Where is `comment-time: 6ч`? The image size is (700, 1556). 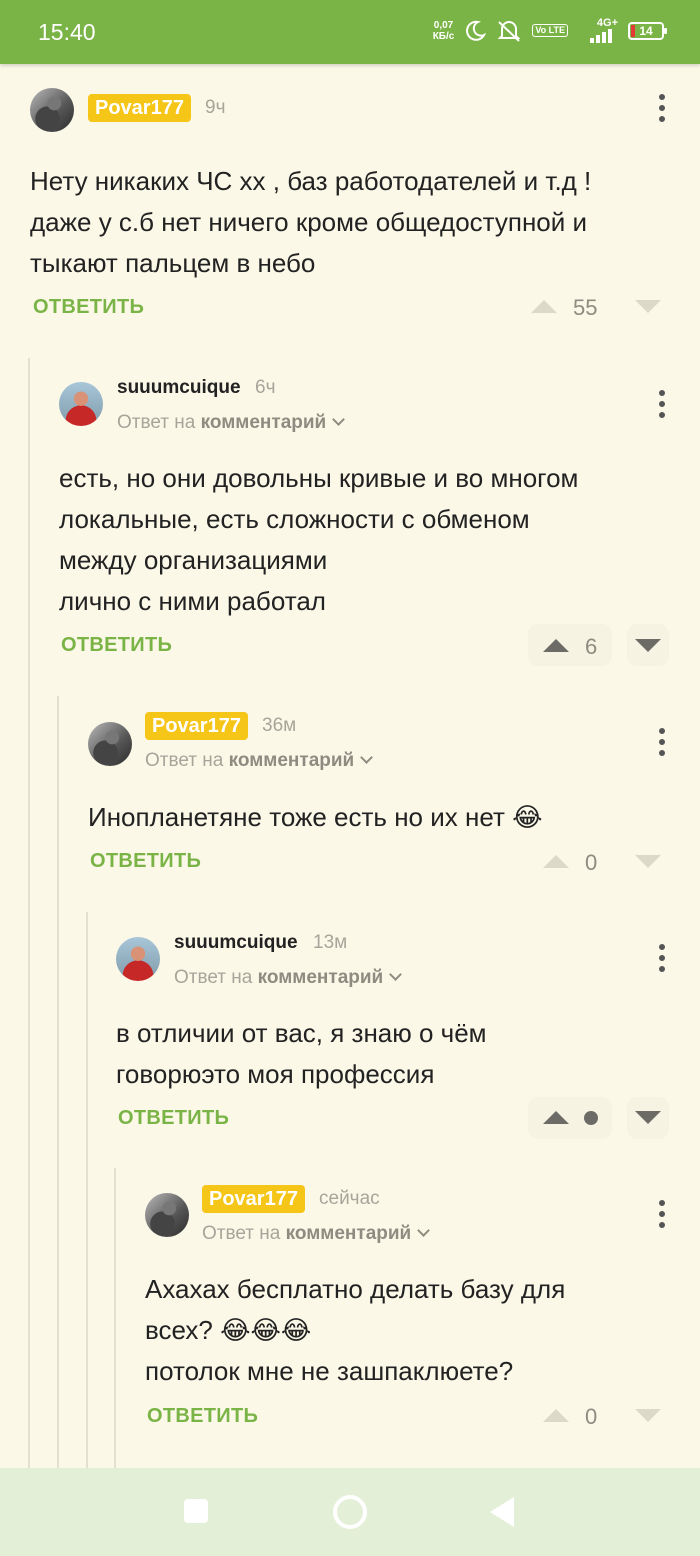
comment-time: 6ч is located at coordinates (265, 387).